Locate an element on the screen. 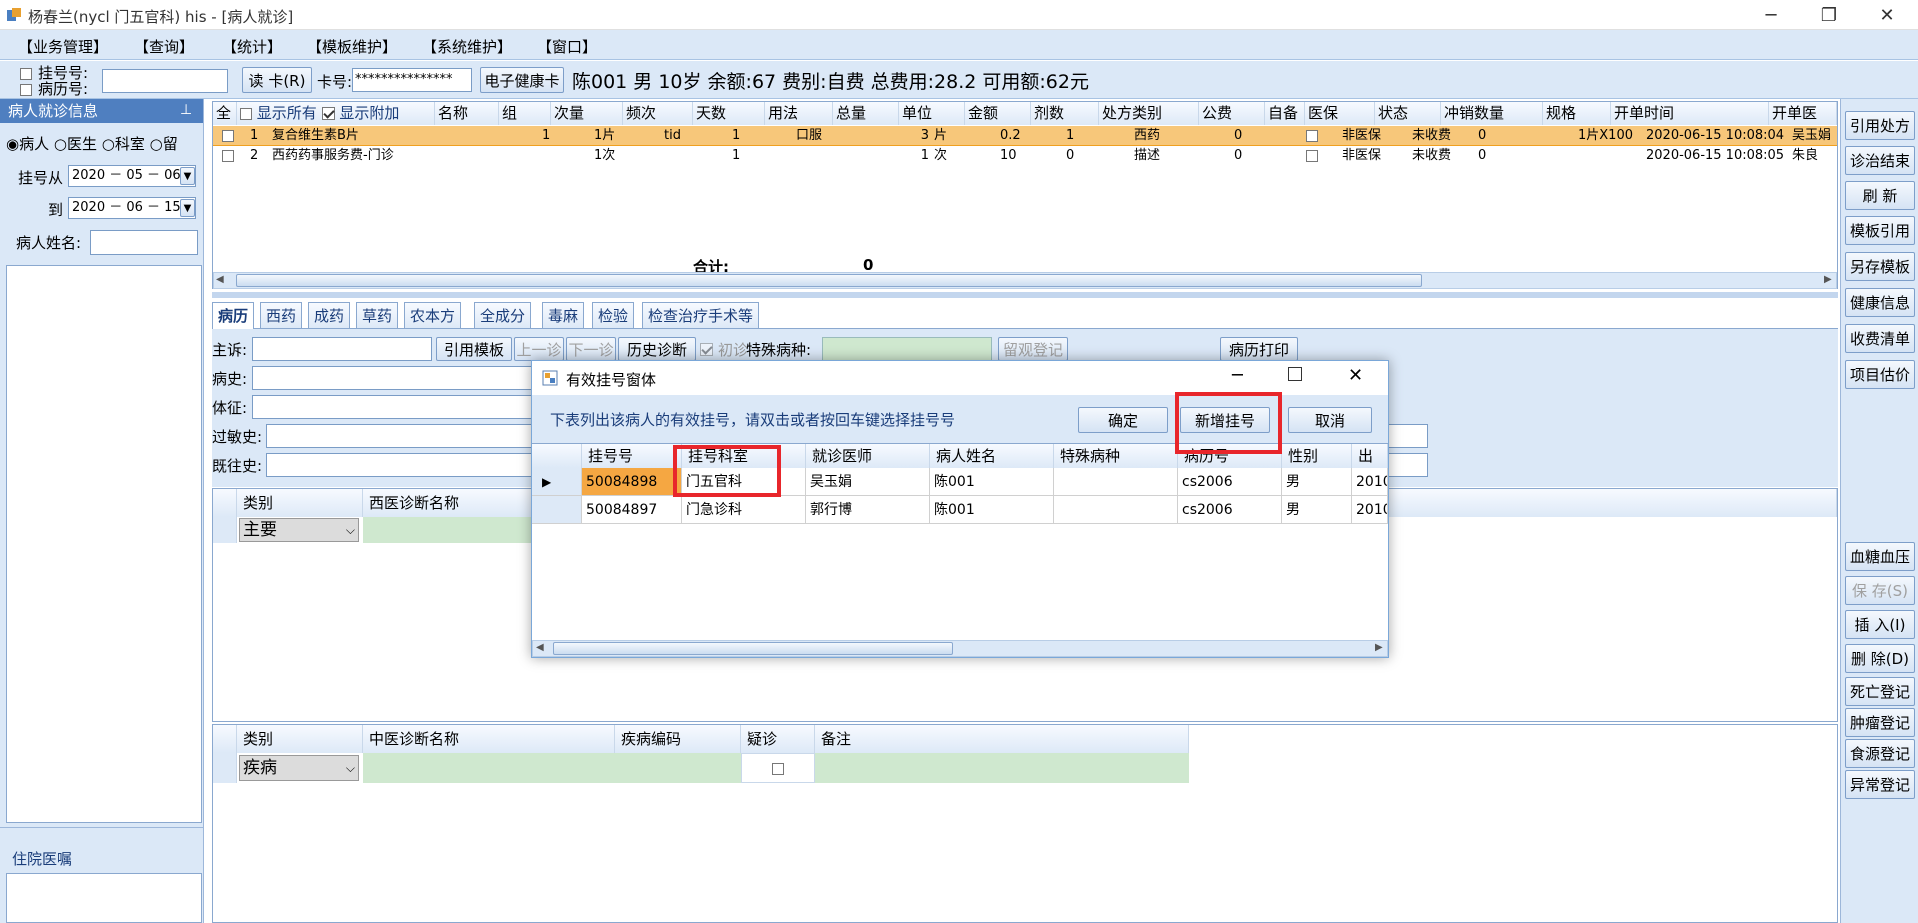 This screenshot has height=923, width=1918. template-quote-button: 模板引用 is located at coordinates (1880, 230).